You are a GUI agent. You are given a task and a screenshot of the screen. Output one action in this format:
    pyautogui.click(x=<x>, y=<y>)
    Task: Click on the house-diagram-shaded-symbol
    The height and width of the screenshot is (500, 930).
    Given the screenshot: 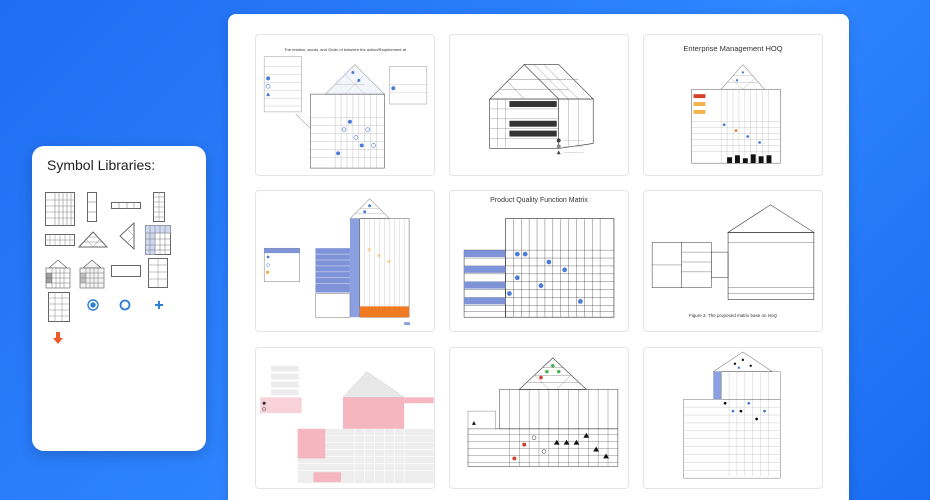 What is the action you would take?
    pyautogui.click(x=92, y=274)
    